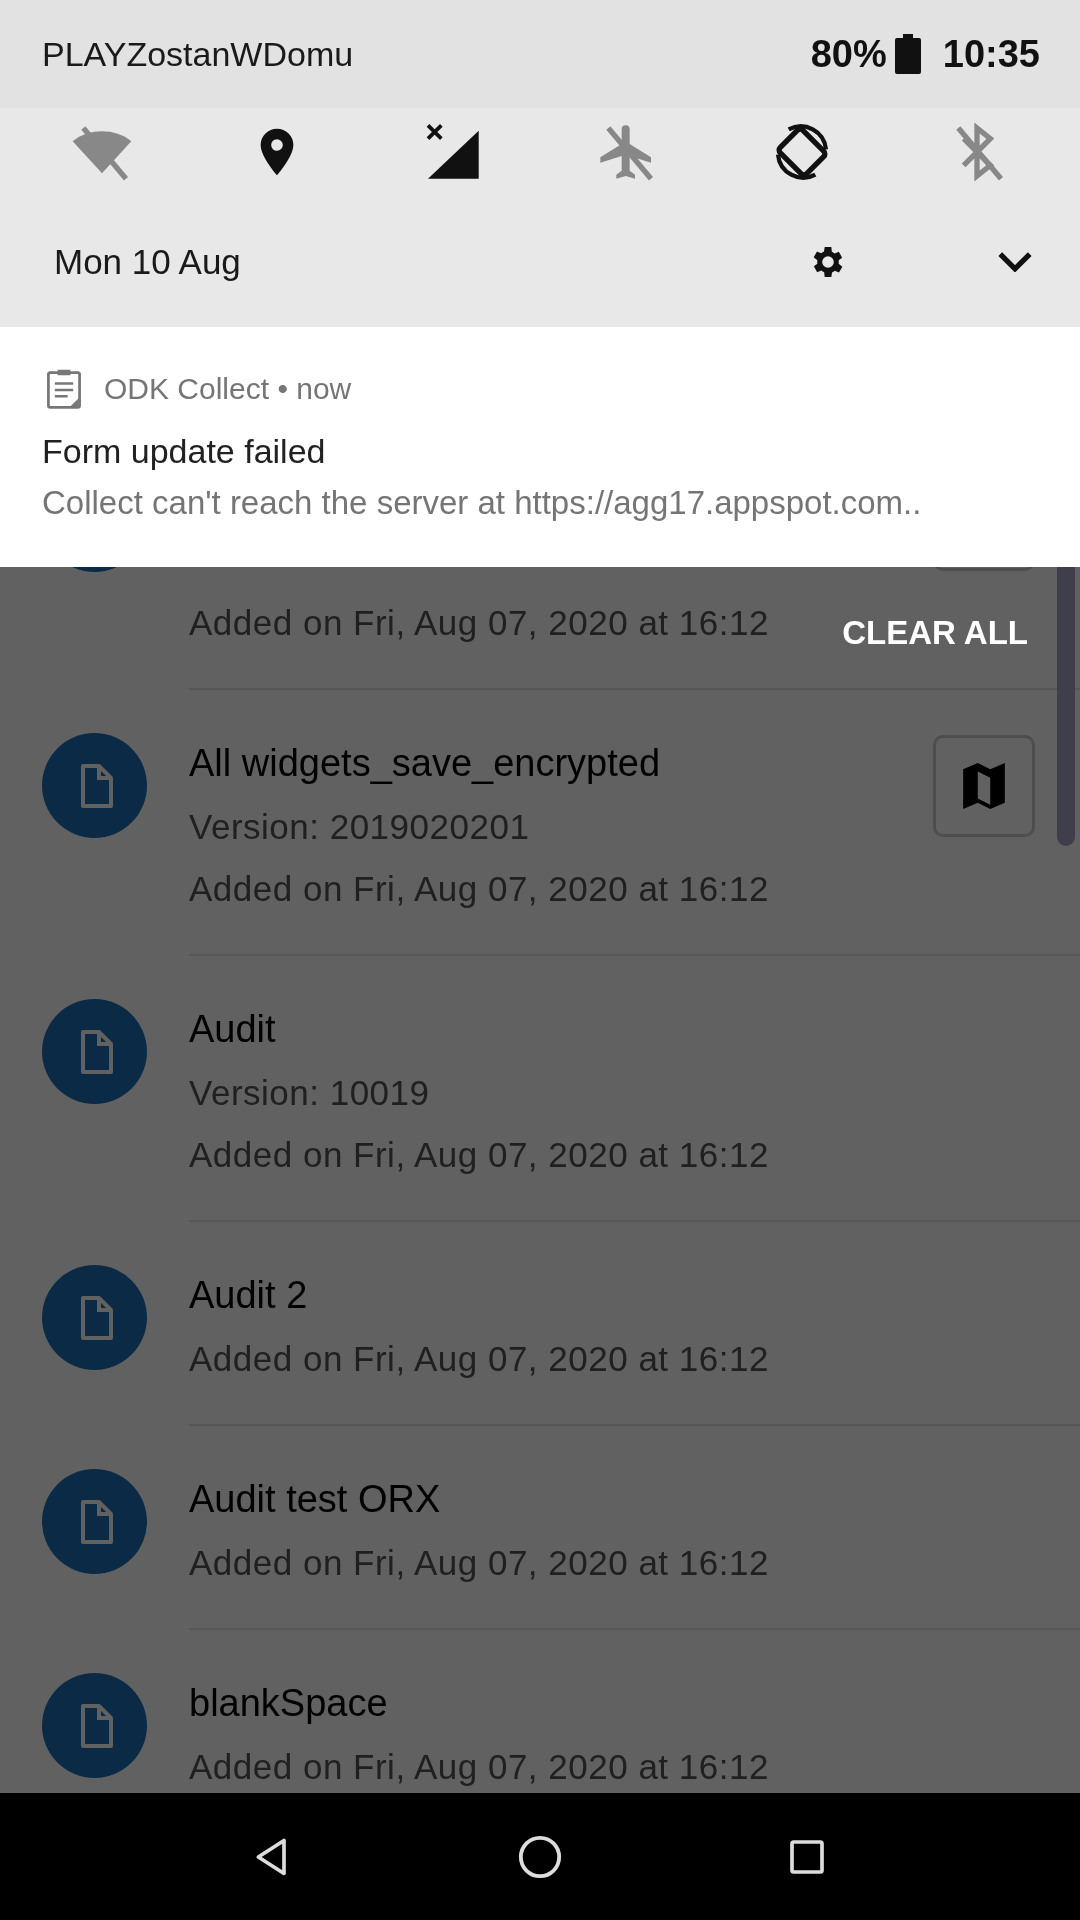 The image size is (1080, 1920). I want to click on clear-all-button: CLEAR ALL, so click(935, 633).